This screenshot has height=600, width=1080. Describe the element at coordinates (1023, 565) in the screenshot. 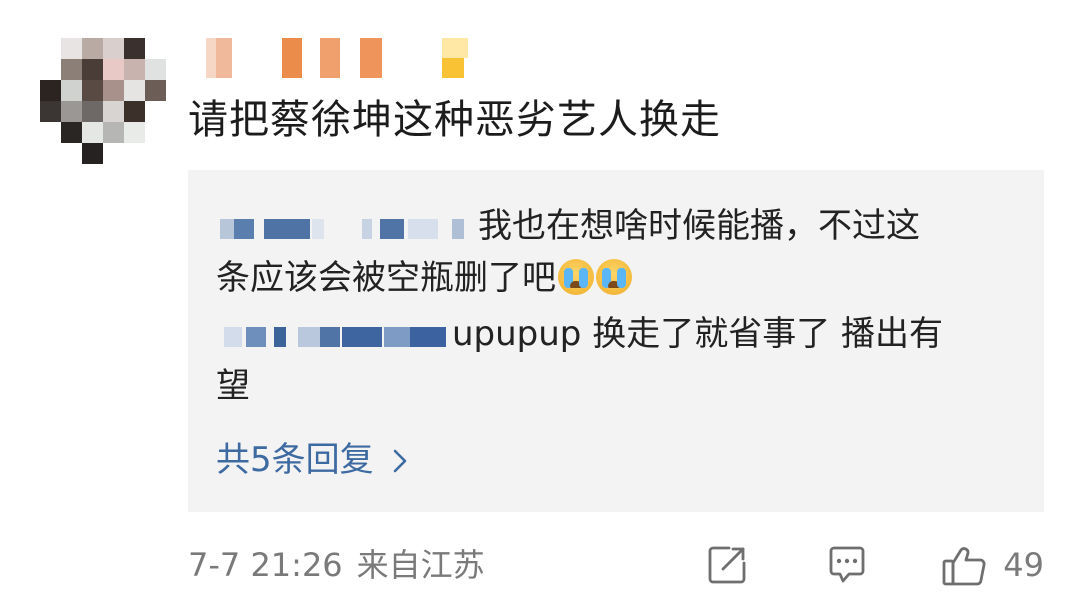

I see `like-count: 49` at that location.